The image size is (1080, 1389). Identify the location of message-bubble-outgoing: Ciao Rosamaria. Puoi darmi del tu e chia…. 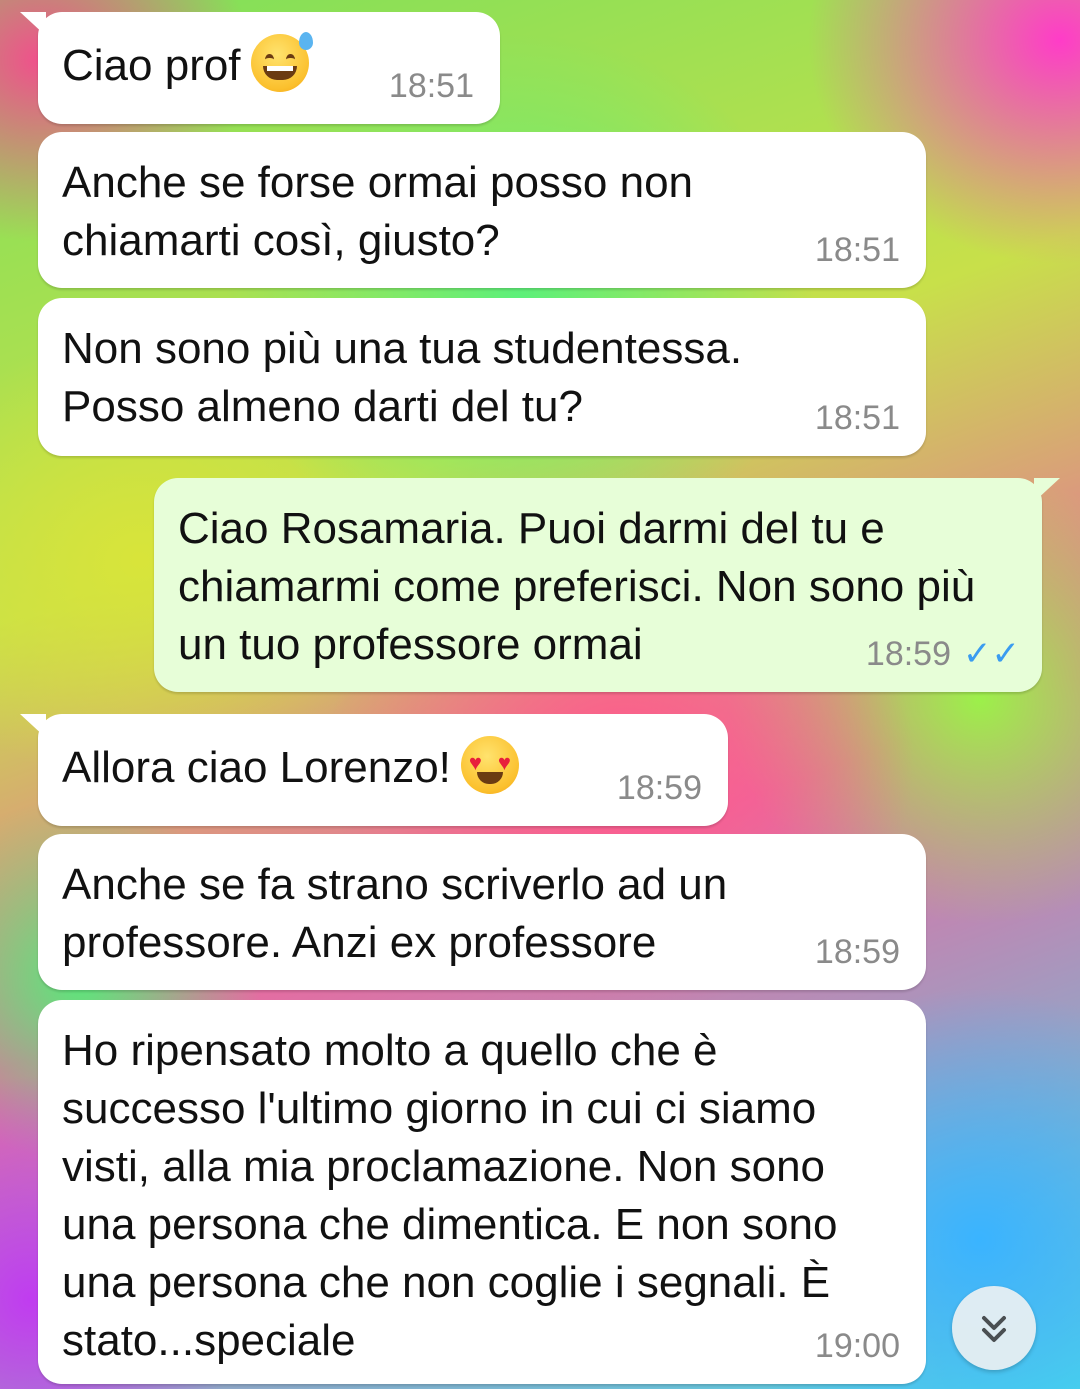
(607, 585).